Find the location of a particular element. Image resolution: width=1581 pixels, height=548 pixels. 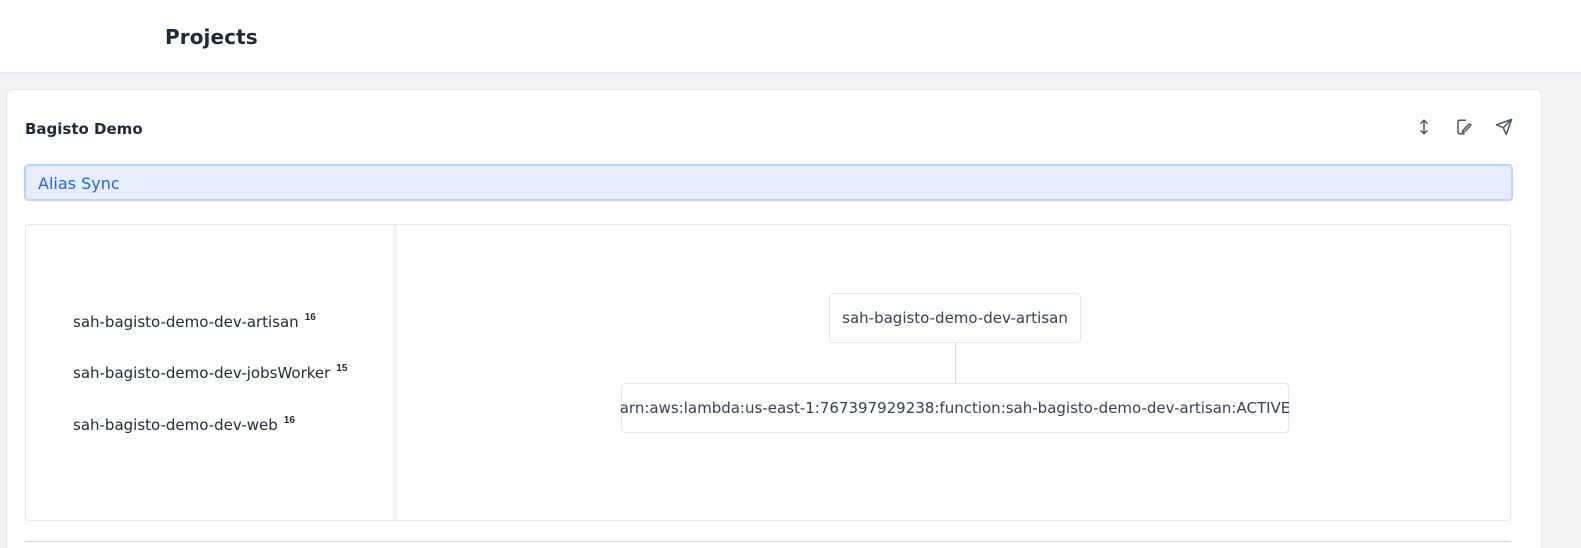

function-item: sah-bagisto-demo-dev-artisan 16 is located at coordinates (194, 321).